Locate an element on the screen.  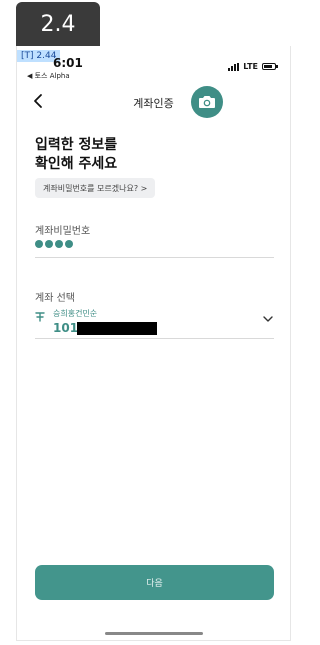
network-label: LTE is located at coordinates (250, 66).